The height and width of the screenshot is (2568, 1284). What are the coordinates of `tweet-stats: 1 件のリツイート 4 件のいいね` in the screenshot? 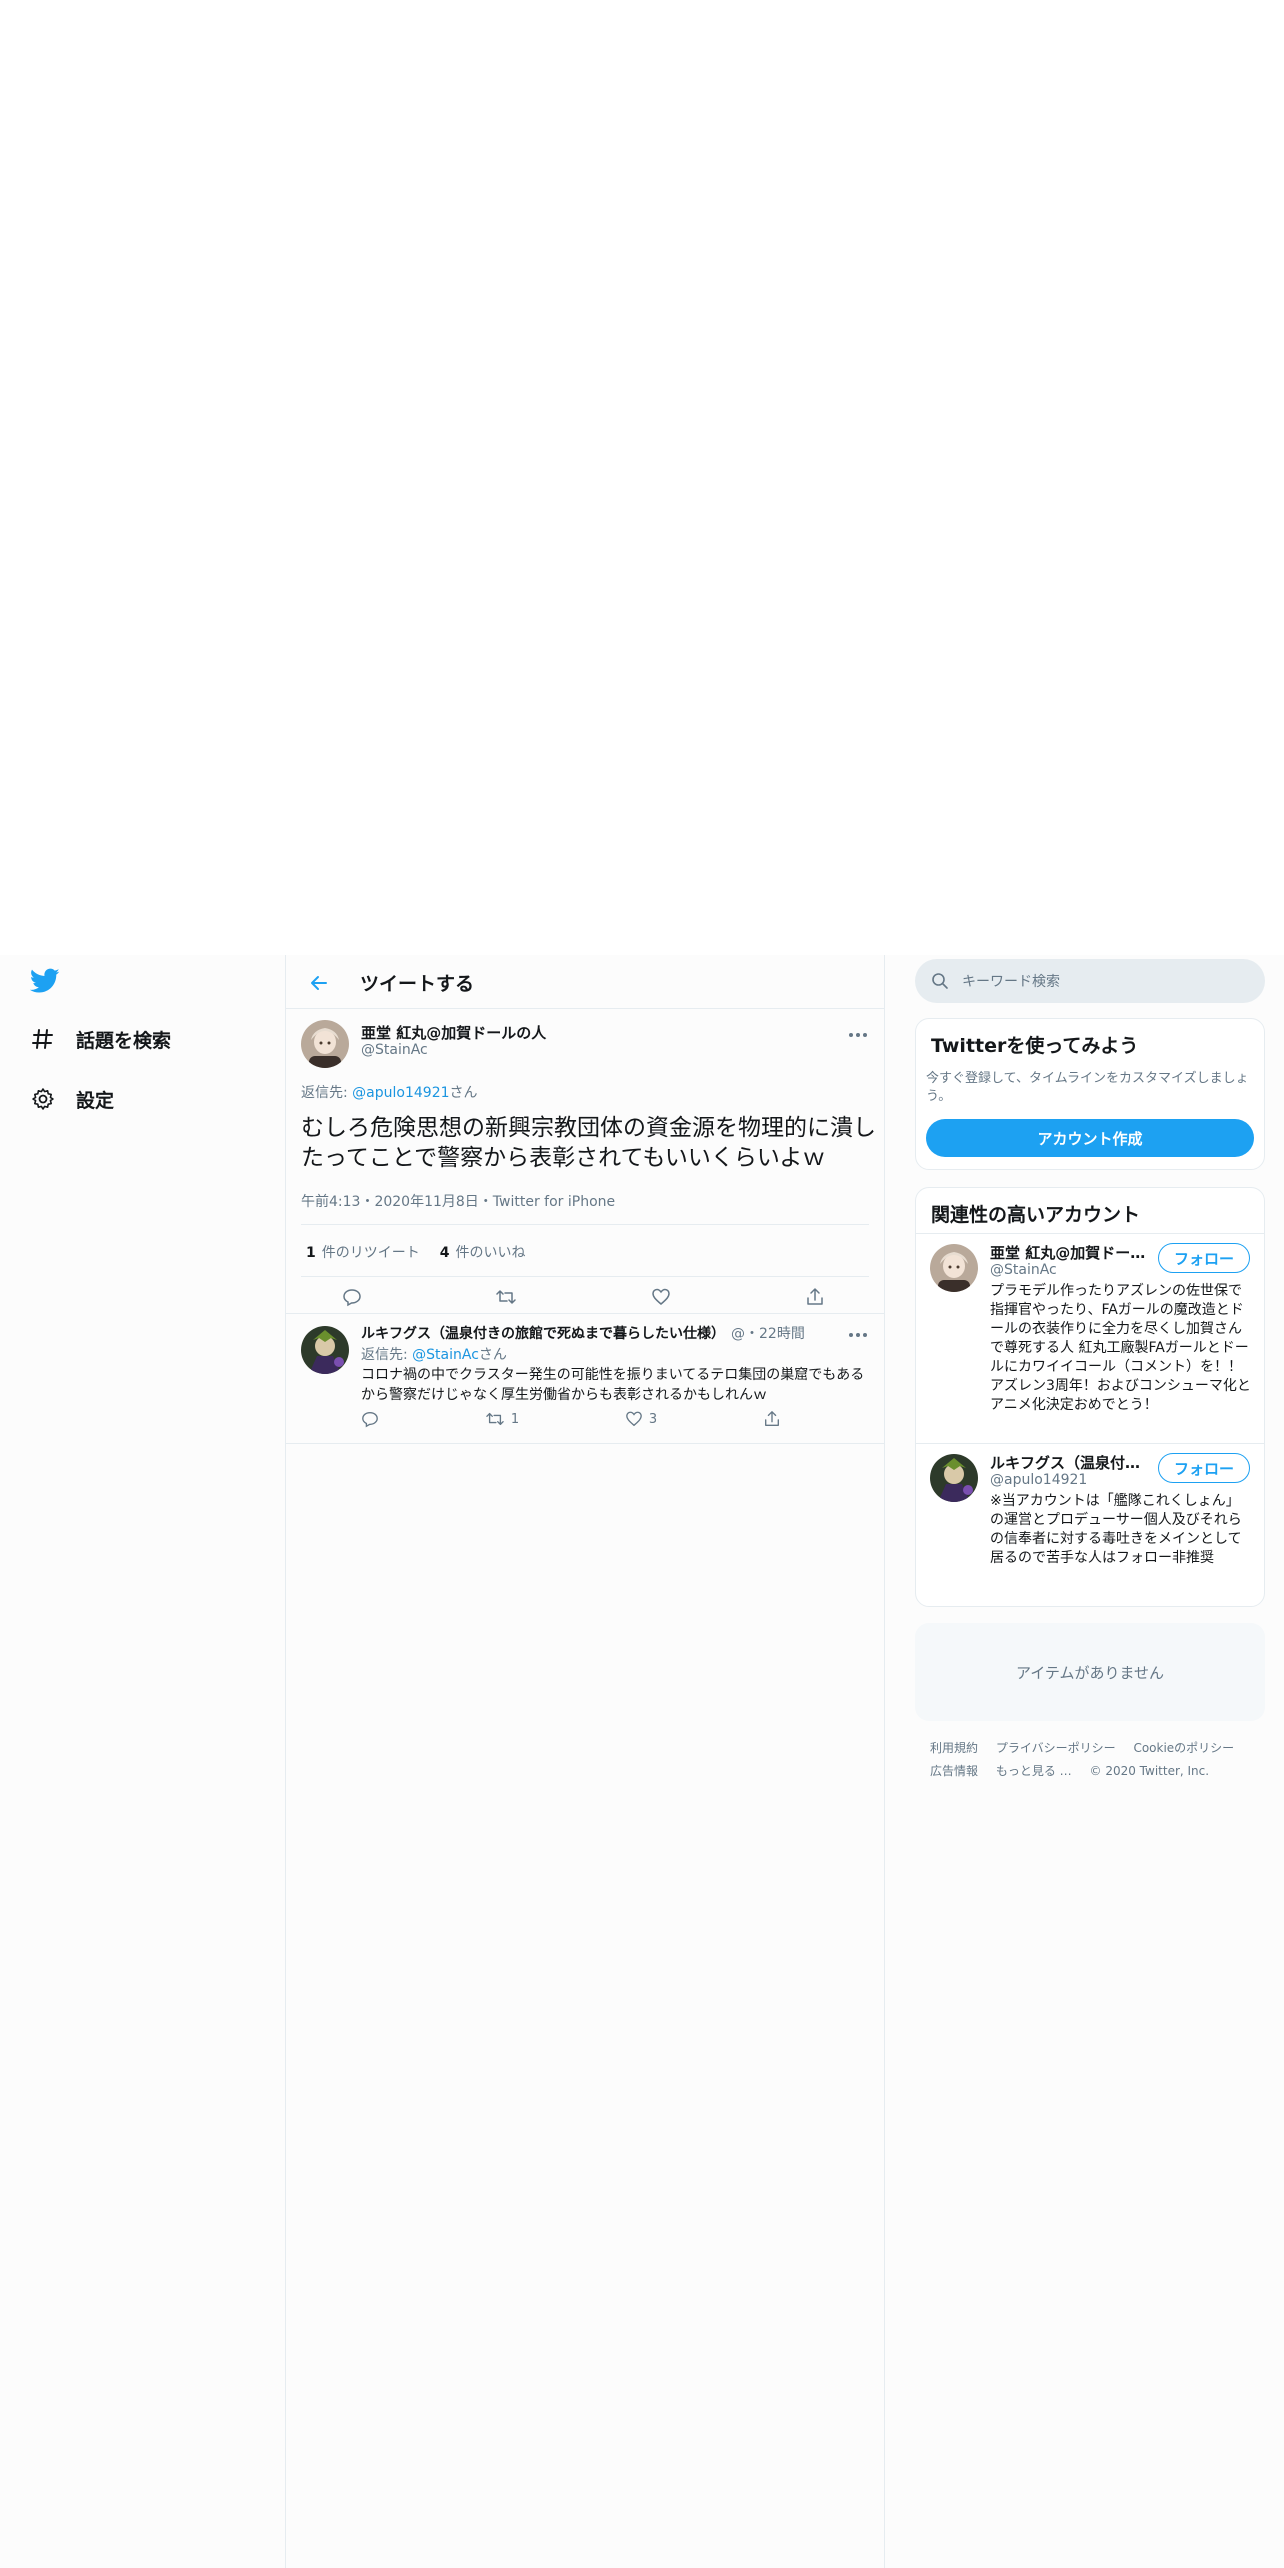 It's located at (416, 1252).